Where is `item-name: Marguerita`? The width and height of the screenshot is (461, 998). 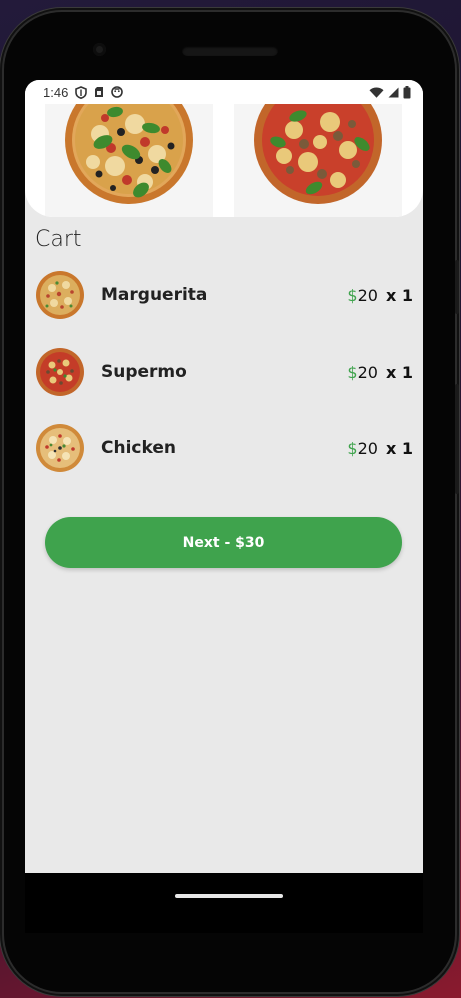 item-name: Marguerita is located at coordinates (154, 295).